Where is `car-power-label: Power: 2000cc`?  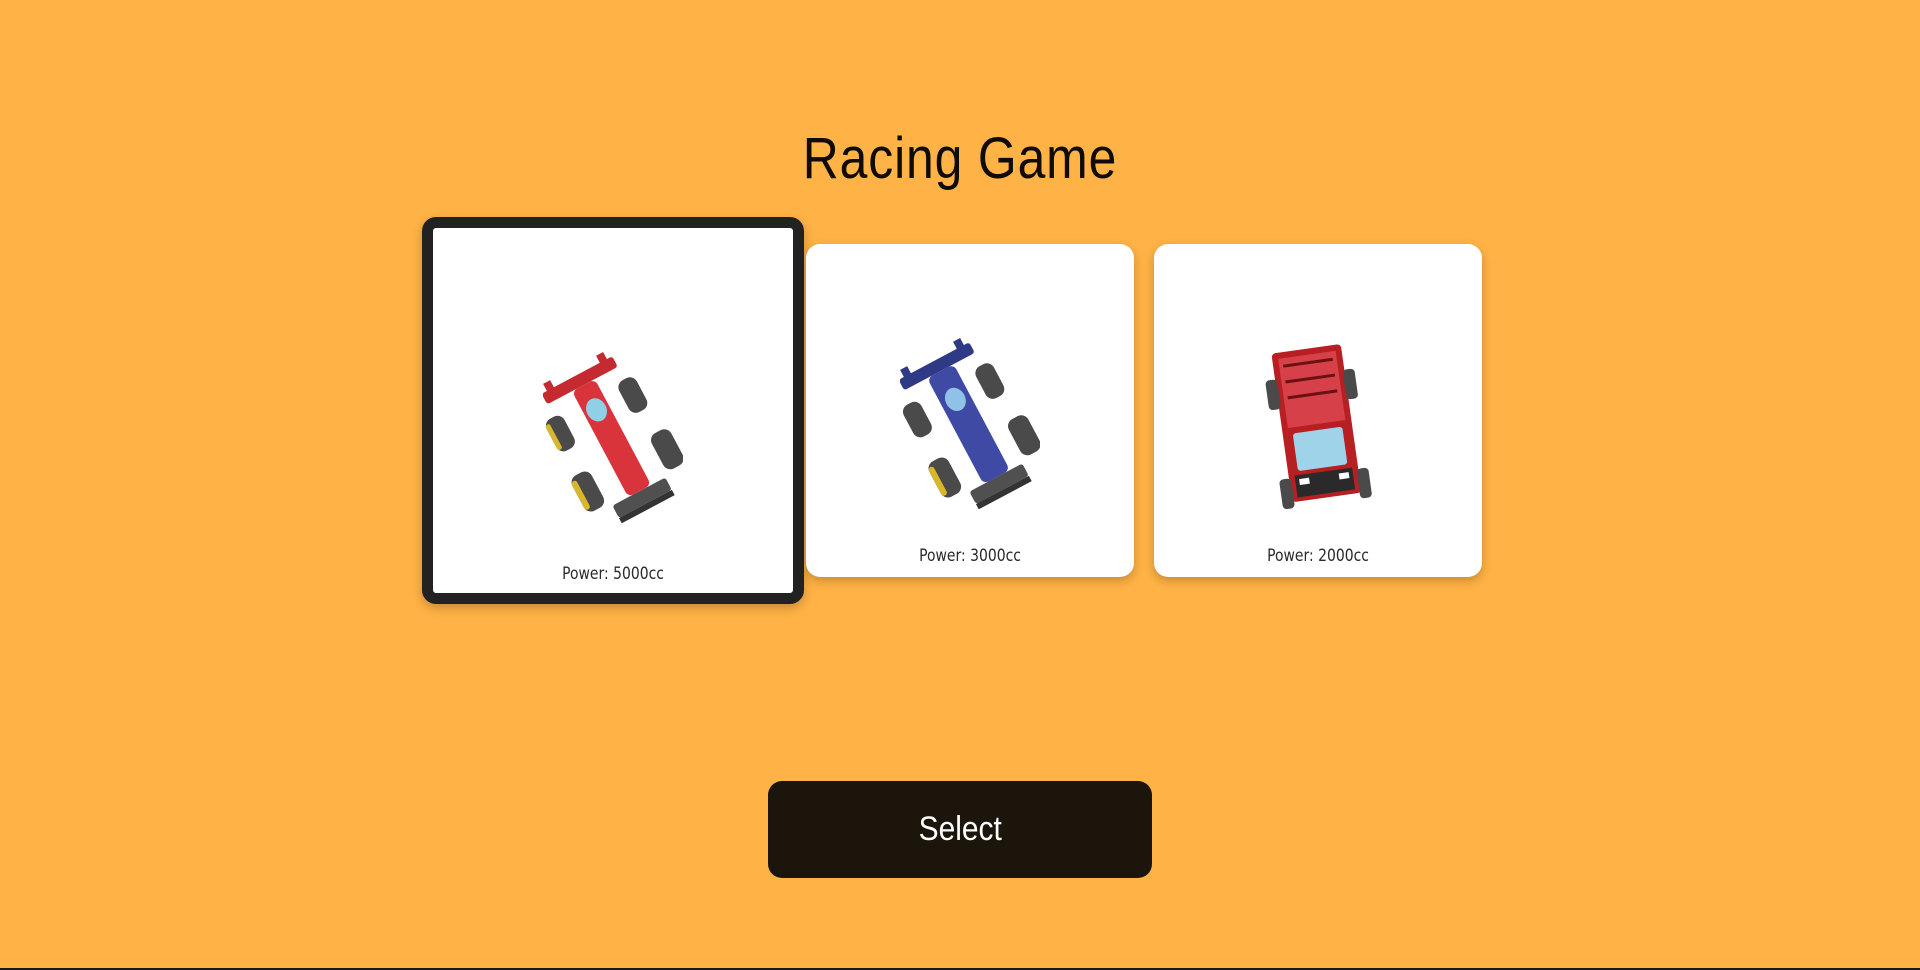
car-power-label: Power: 2000cc is located at coordinates (1318, 556).